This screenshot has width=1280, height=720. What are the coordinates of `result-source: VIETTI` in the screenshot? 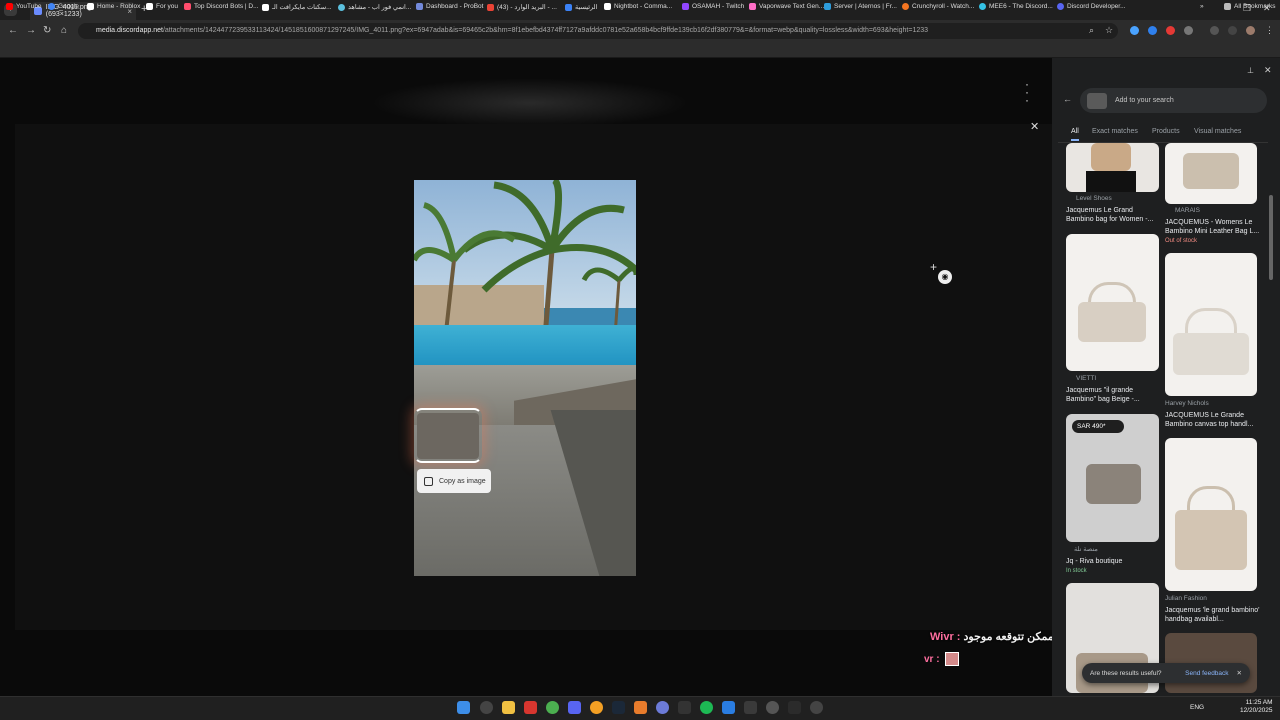 It's located at (1086, 378).